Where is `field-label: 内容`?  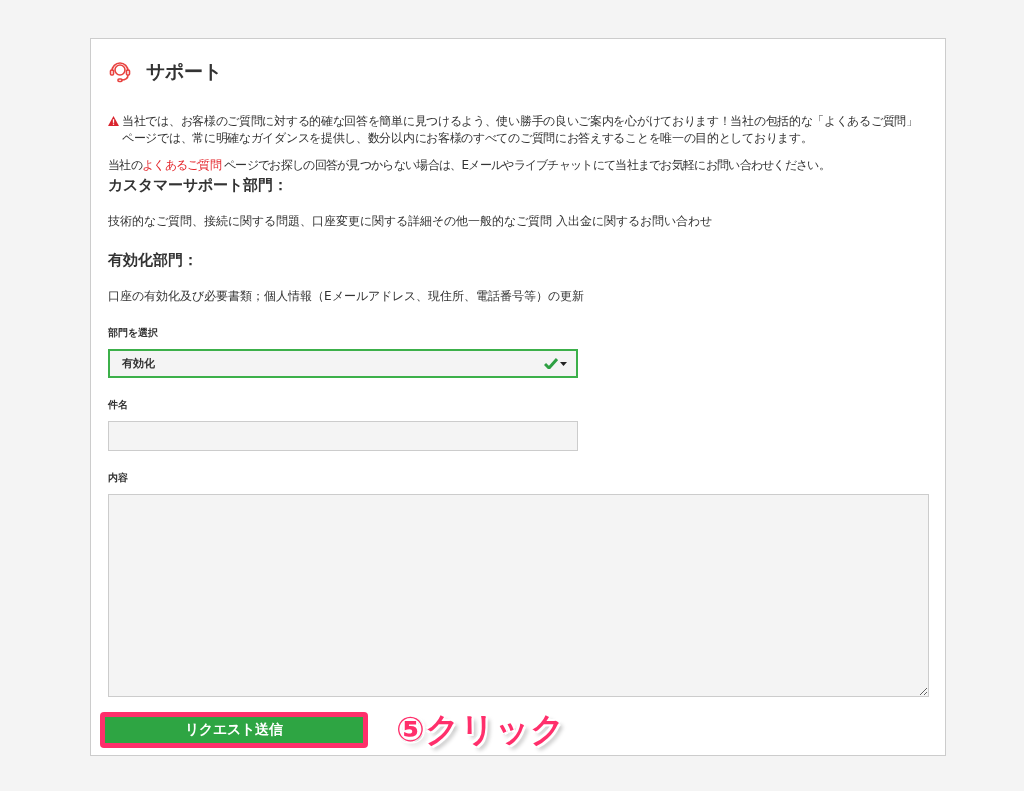
field-label: 内容 is located at coordinates (118, 478).